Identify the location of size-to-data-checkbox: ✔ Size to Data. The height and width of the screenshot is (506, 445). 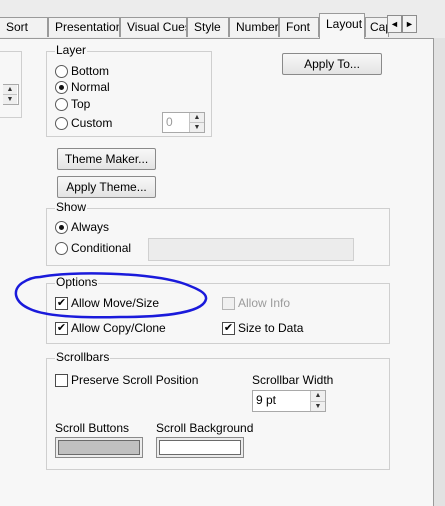
(262, 328).